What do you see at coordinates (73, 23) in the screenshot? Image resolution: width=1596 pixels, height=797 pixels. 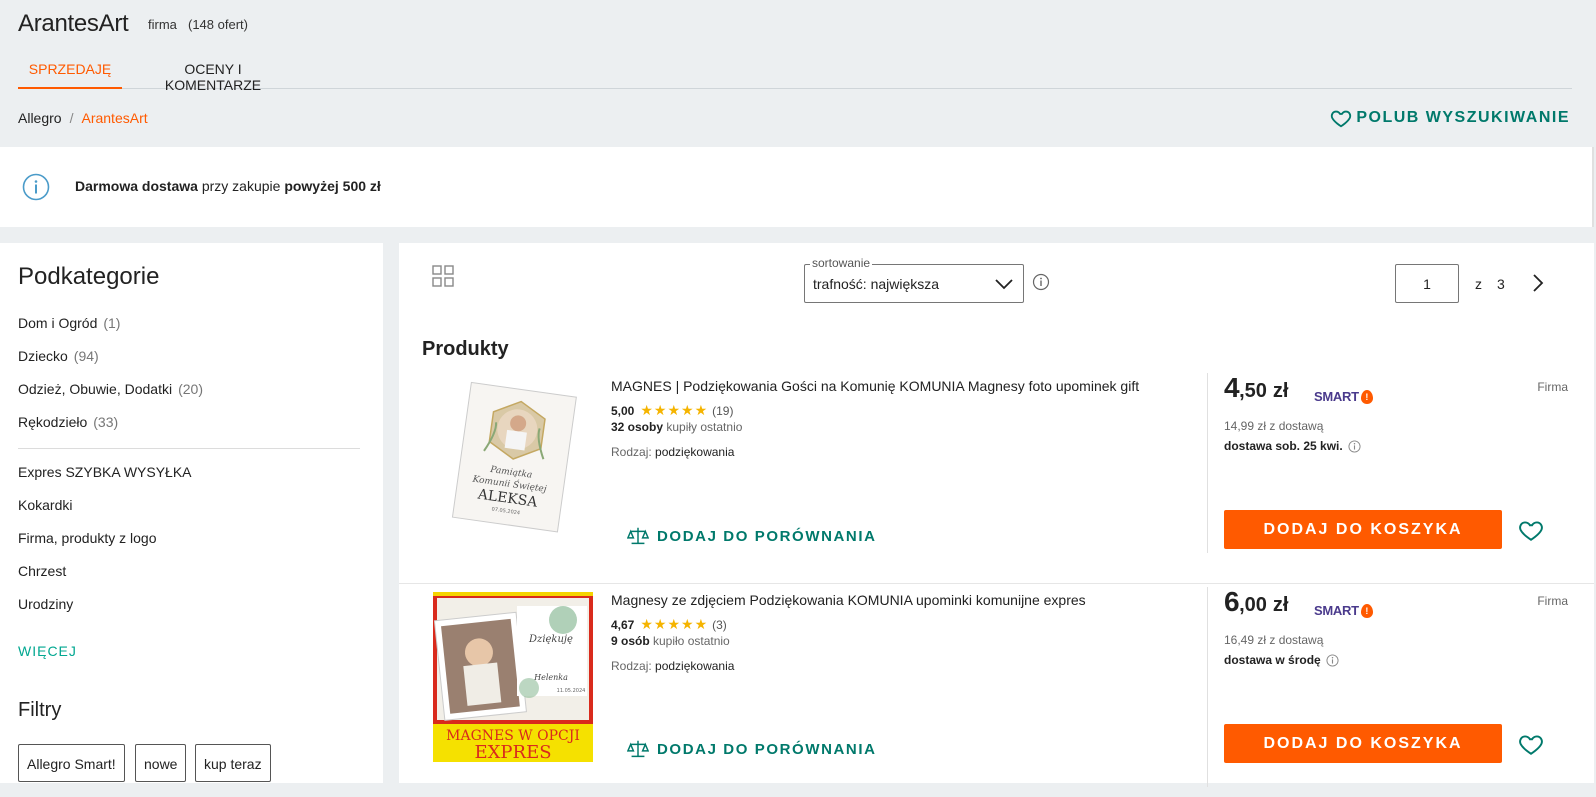 I see `store-name: ArantesArt` at bounding box center [73, 23].